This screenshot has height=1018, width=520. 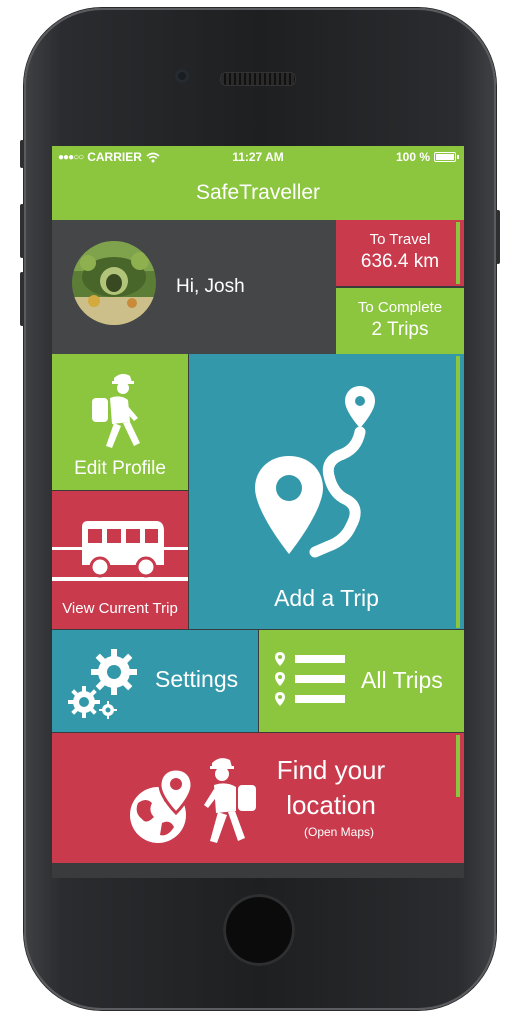 I want to click on settings-tile: Settings, so click(x=155, y=681).